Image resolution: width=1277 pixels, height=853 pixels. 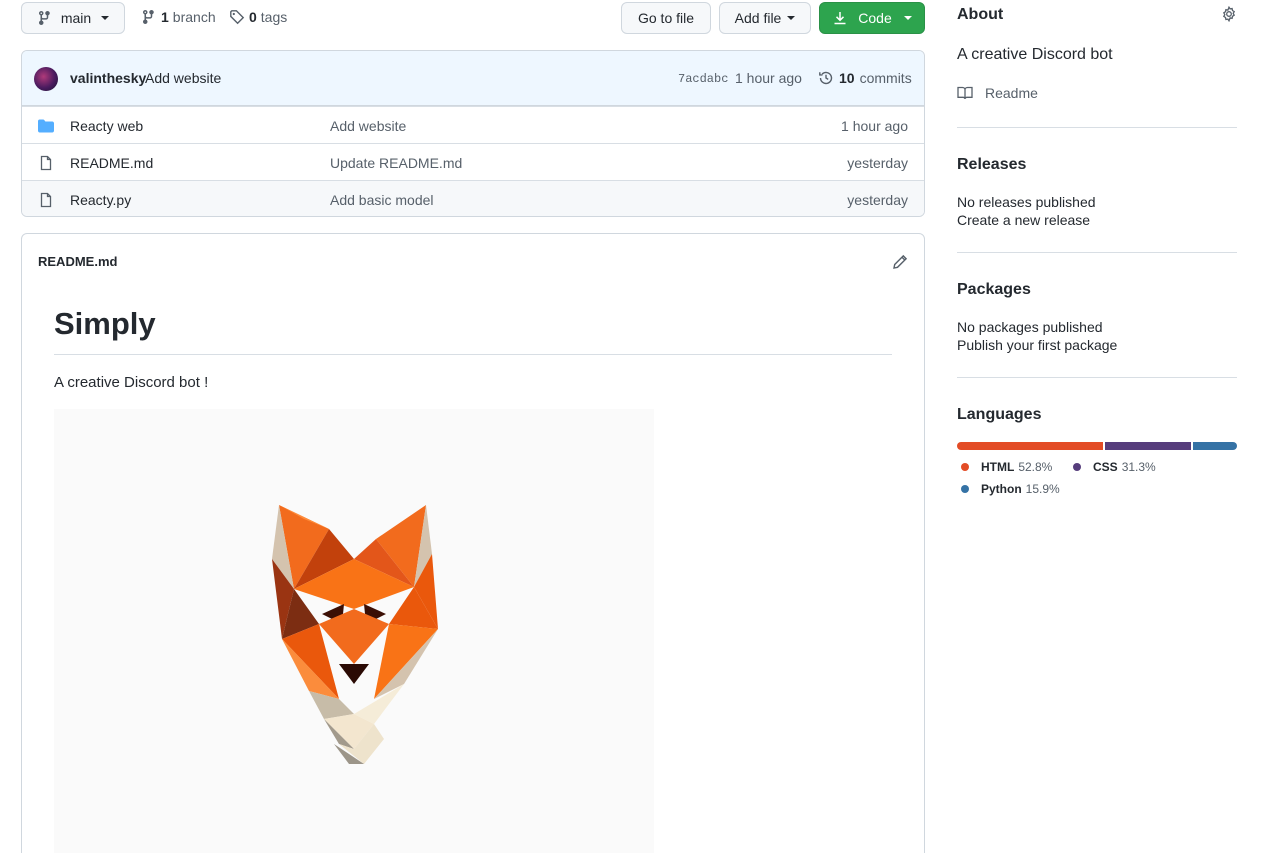 I want to click on history-icon, so click(x=826, y=78).